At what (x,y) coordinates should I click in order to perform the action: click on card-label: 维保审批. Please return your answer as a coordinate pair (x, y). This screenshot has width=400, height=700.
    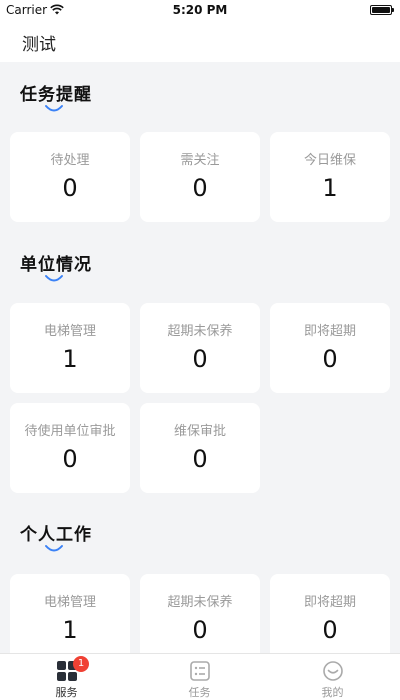
    Looking at the image, I should click on (199, 431).